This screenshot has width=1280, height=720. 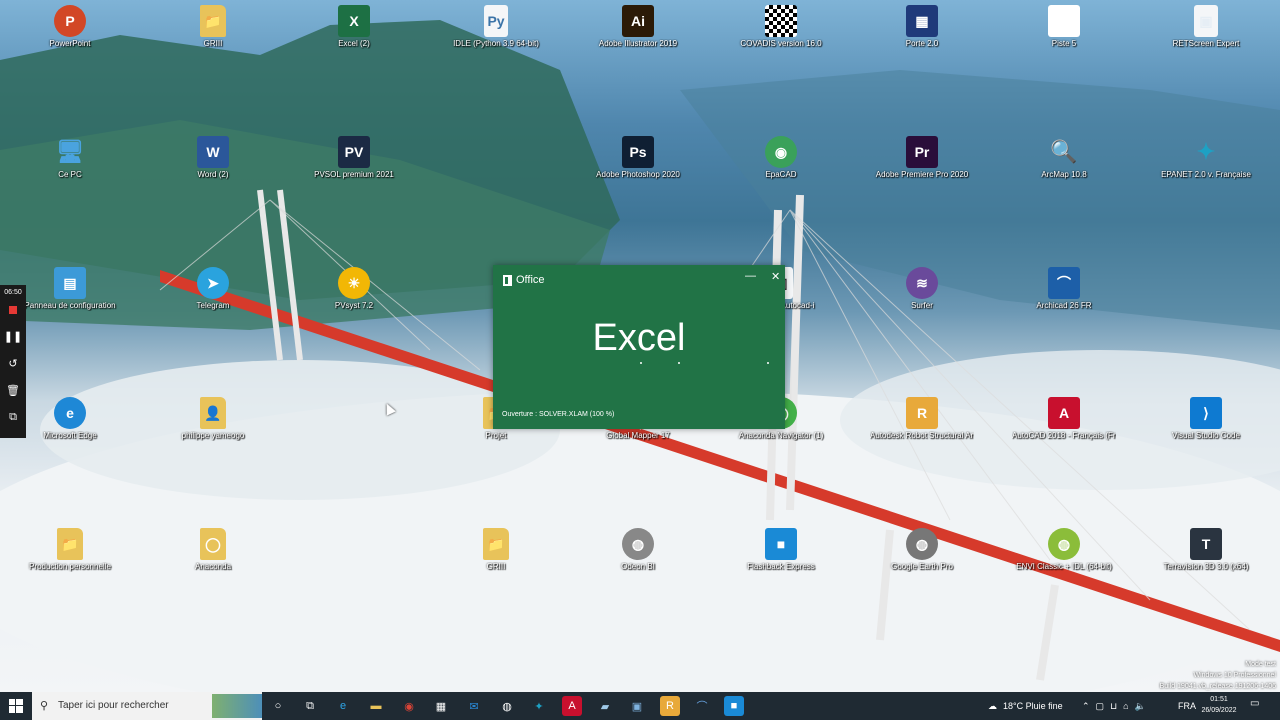 I want to click on epanet-icon: ✦, so click(x=539, y=706).